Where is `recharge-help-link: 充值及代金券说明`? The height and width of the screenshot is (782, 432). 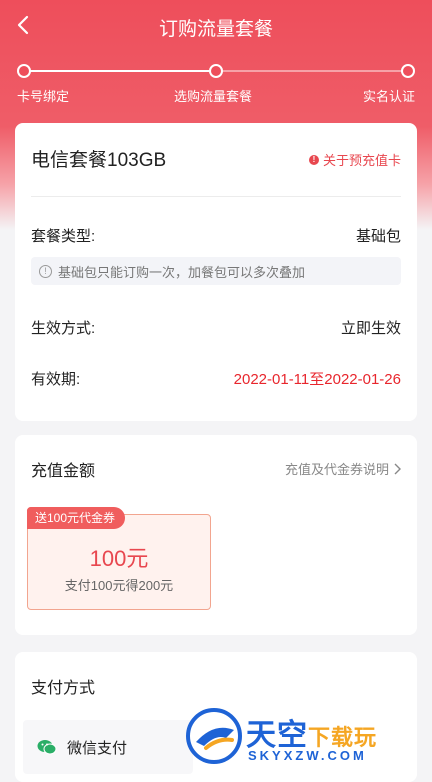
recharge-help-link: 充值及代金券说明 is located at coordinates (343, 468).